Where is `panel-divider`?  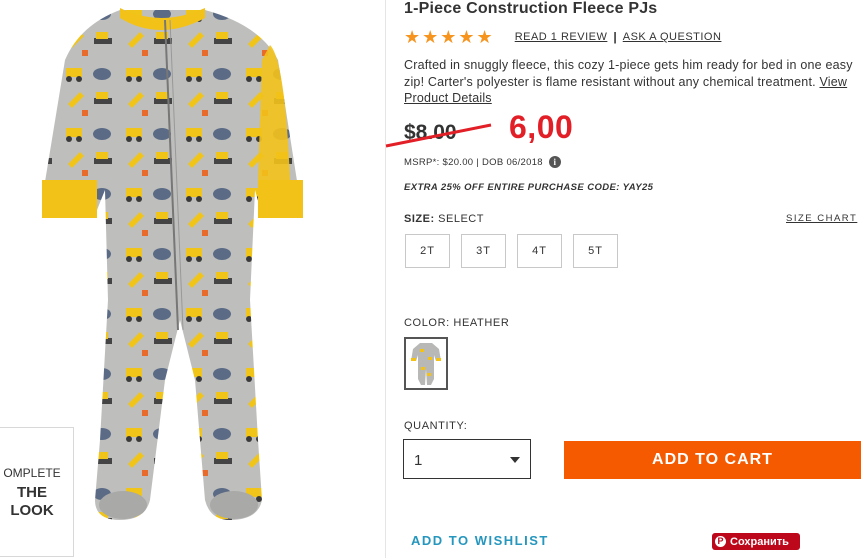 panel-divider is located at coordinates (385, 279).